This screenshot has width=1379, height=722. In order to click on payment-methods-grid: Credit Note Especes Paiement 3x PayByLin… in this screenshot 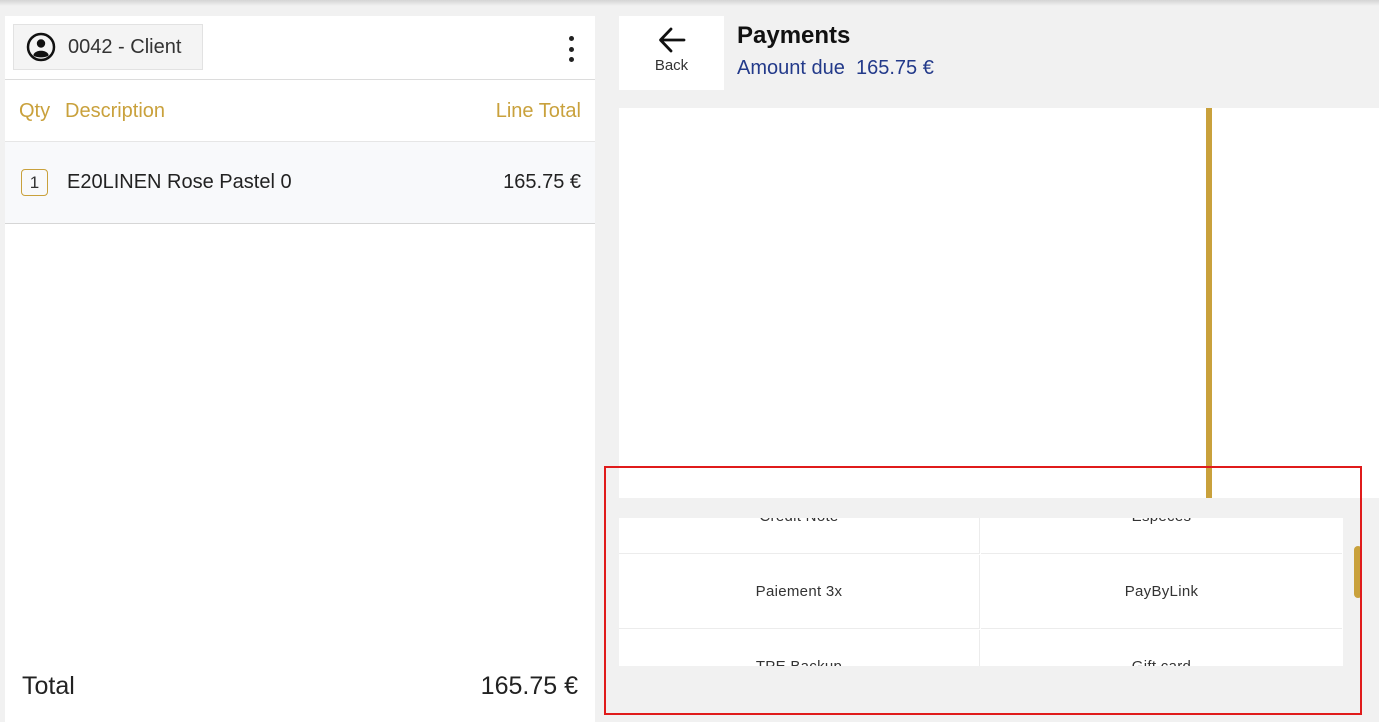, I will do `click(981, 592)`.